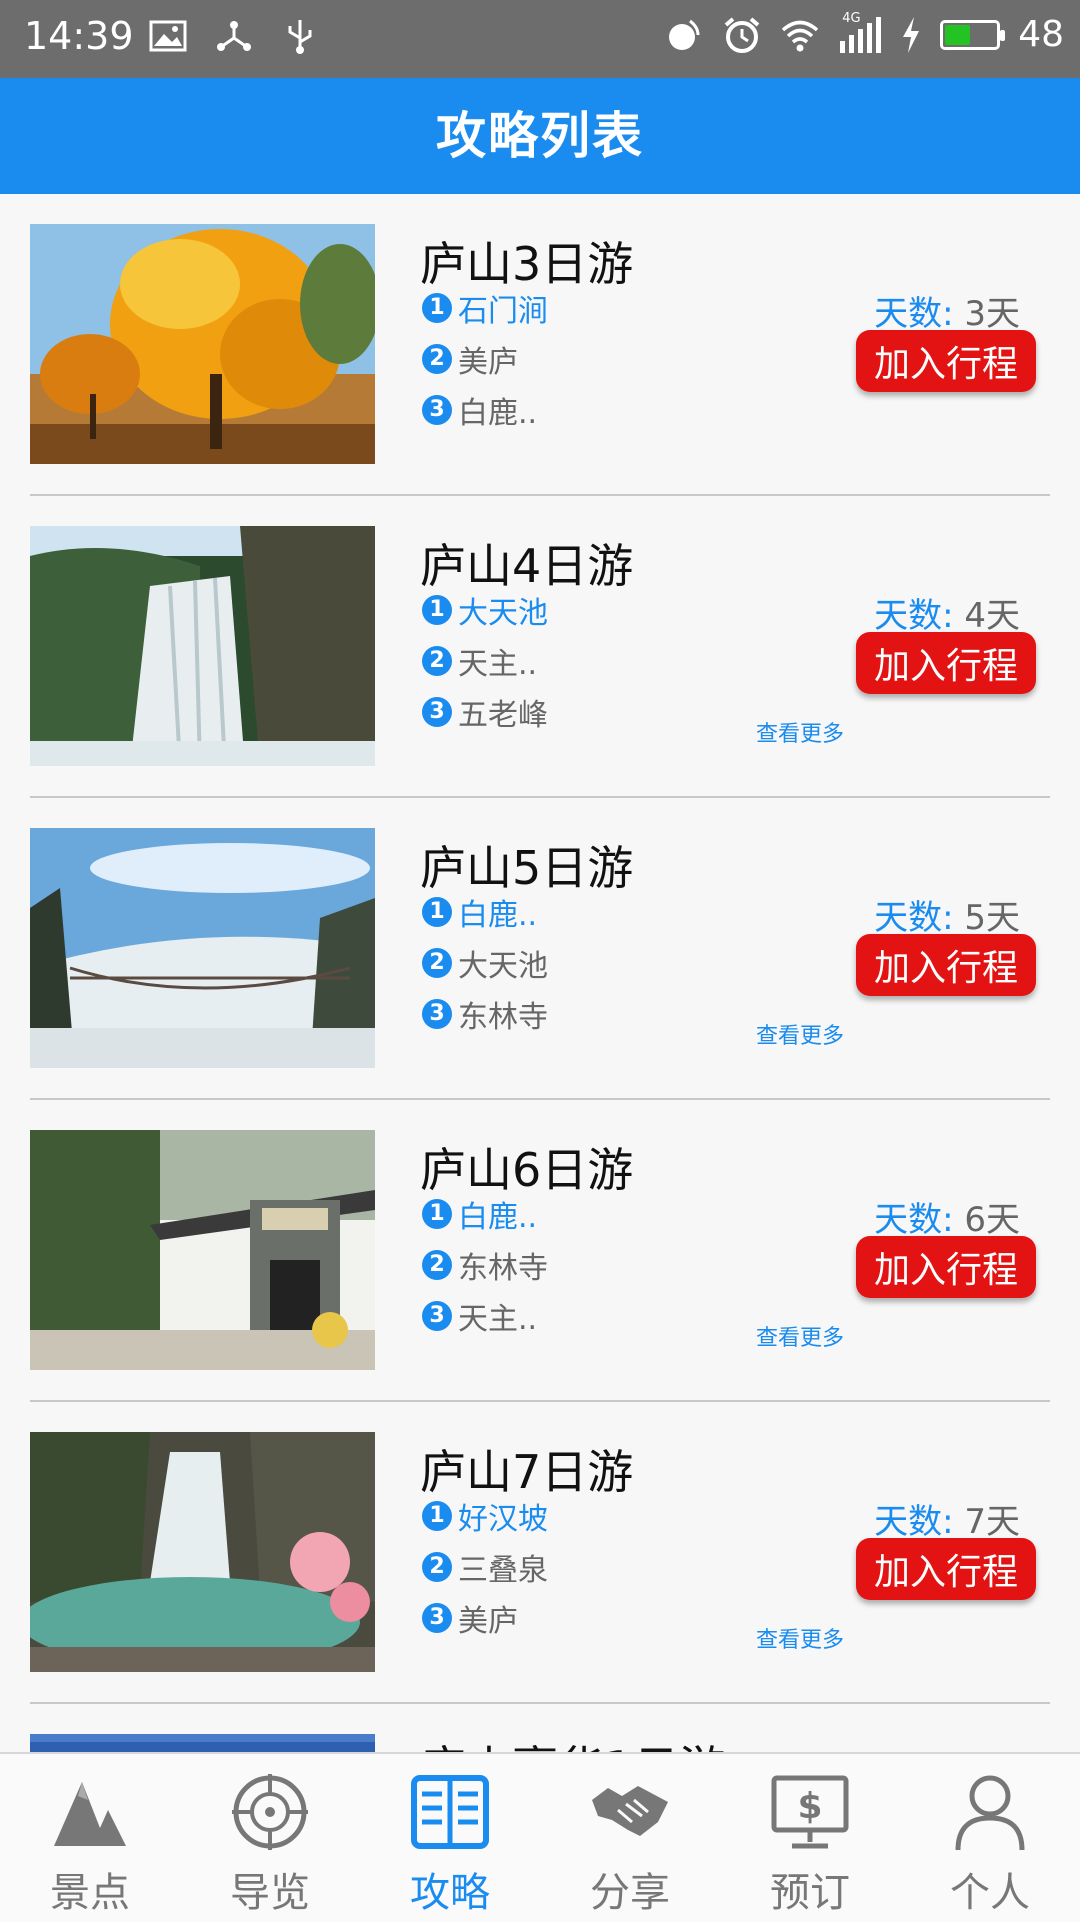  What do you see at coordinates (958, 34) in the screenshot?
I see `battery-level` at bounding box center [958, 34].